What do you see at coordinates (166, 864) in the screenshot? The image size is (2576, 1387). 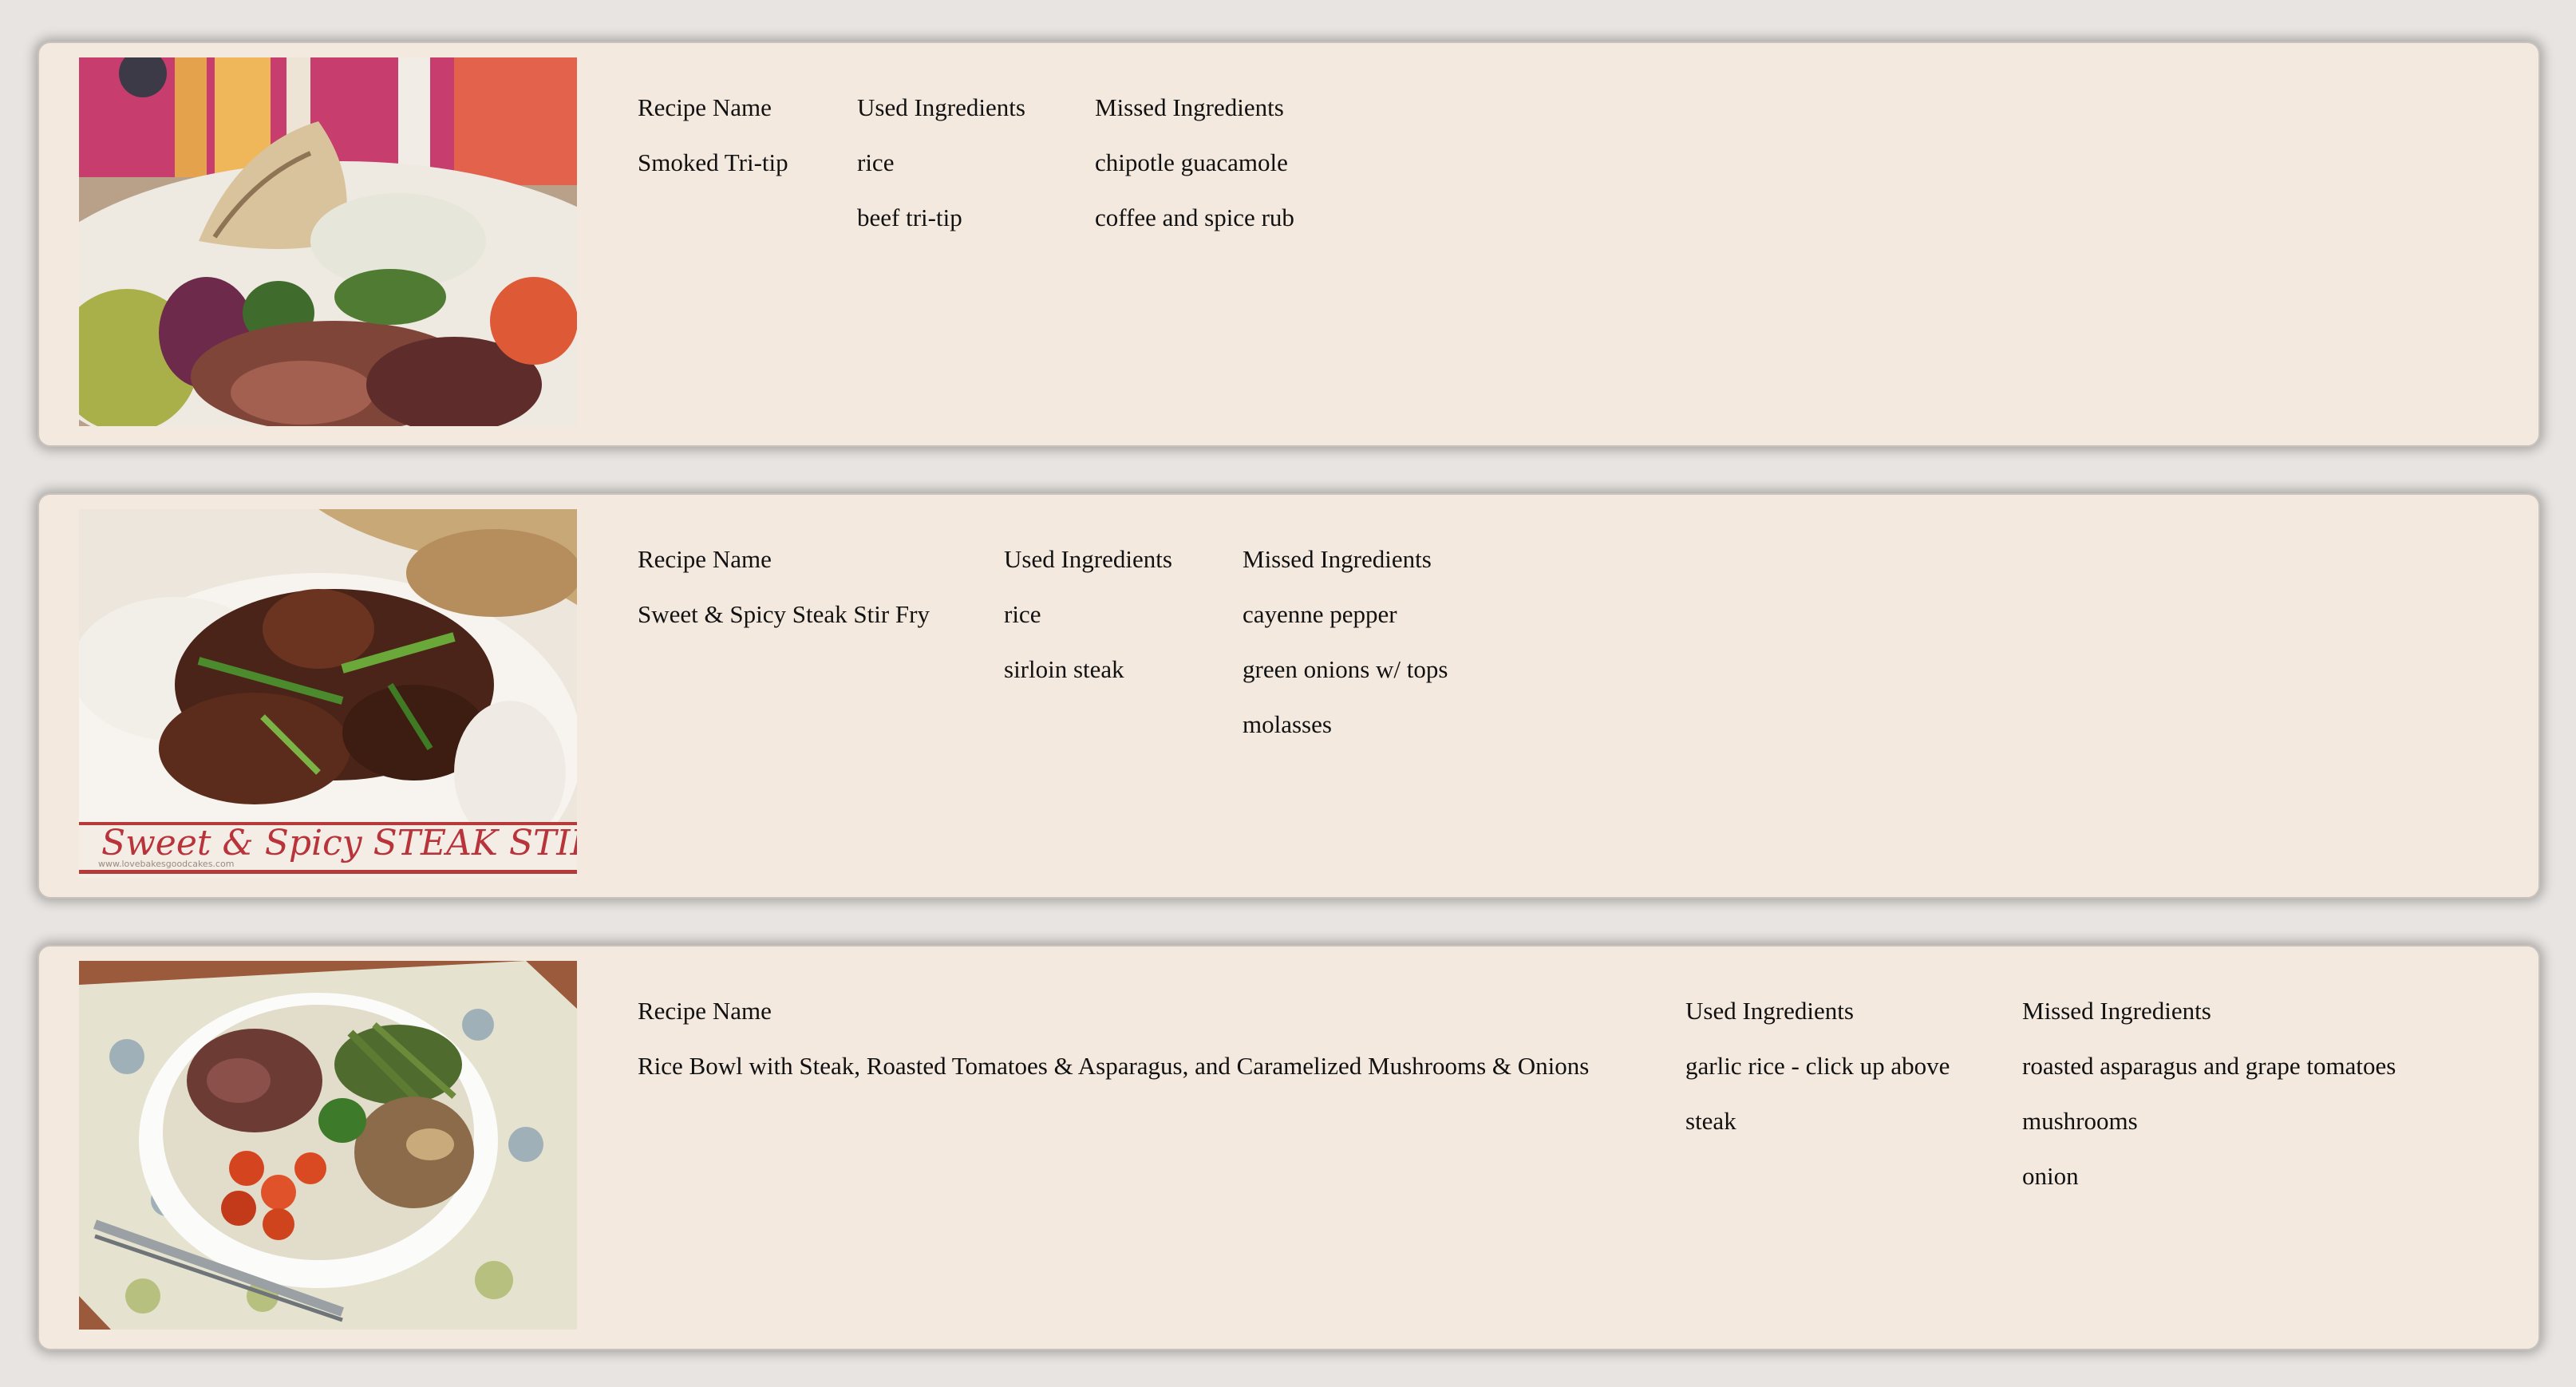 I see `image-watermark: www.lovebakesgoodcakes.com` at bounding box center [166, 864].